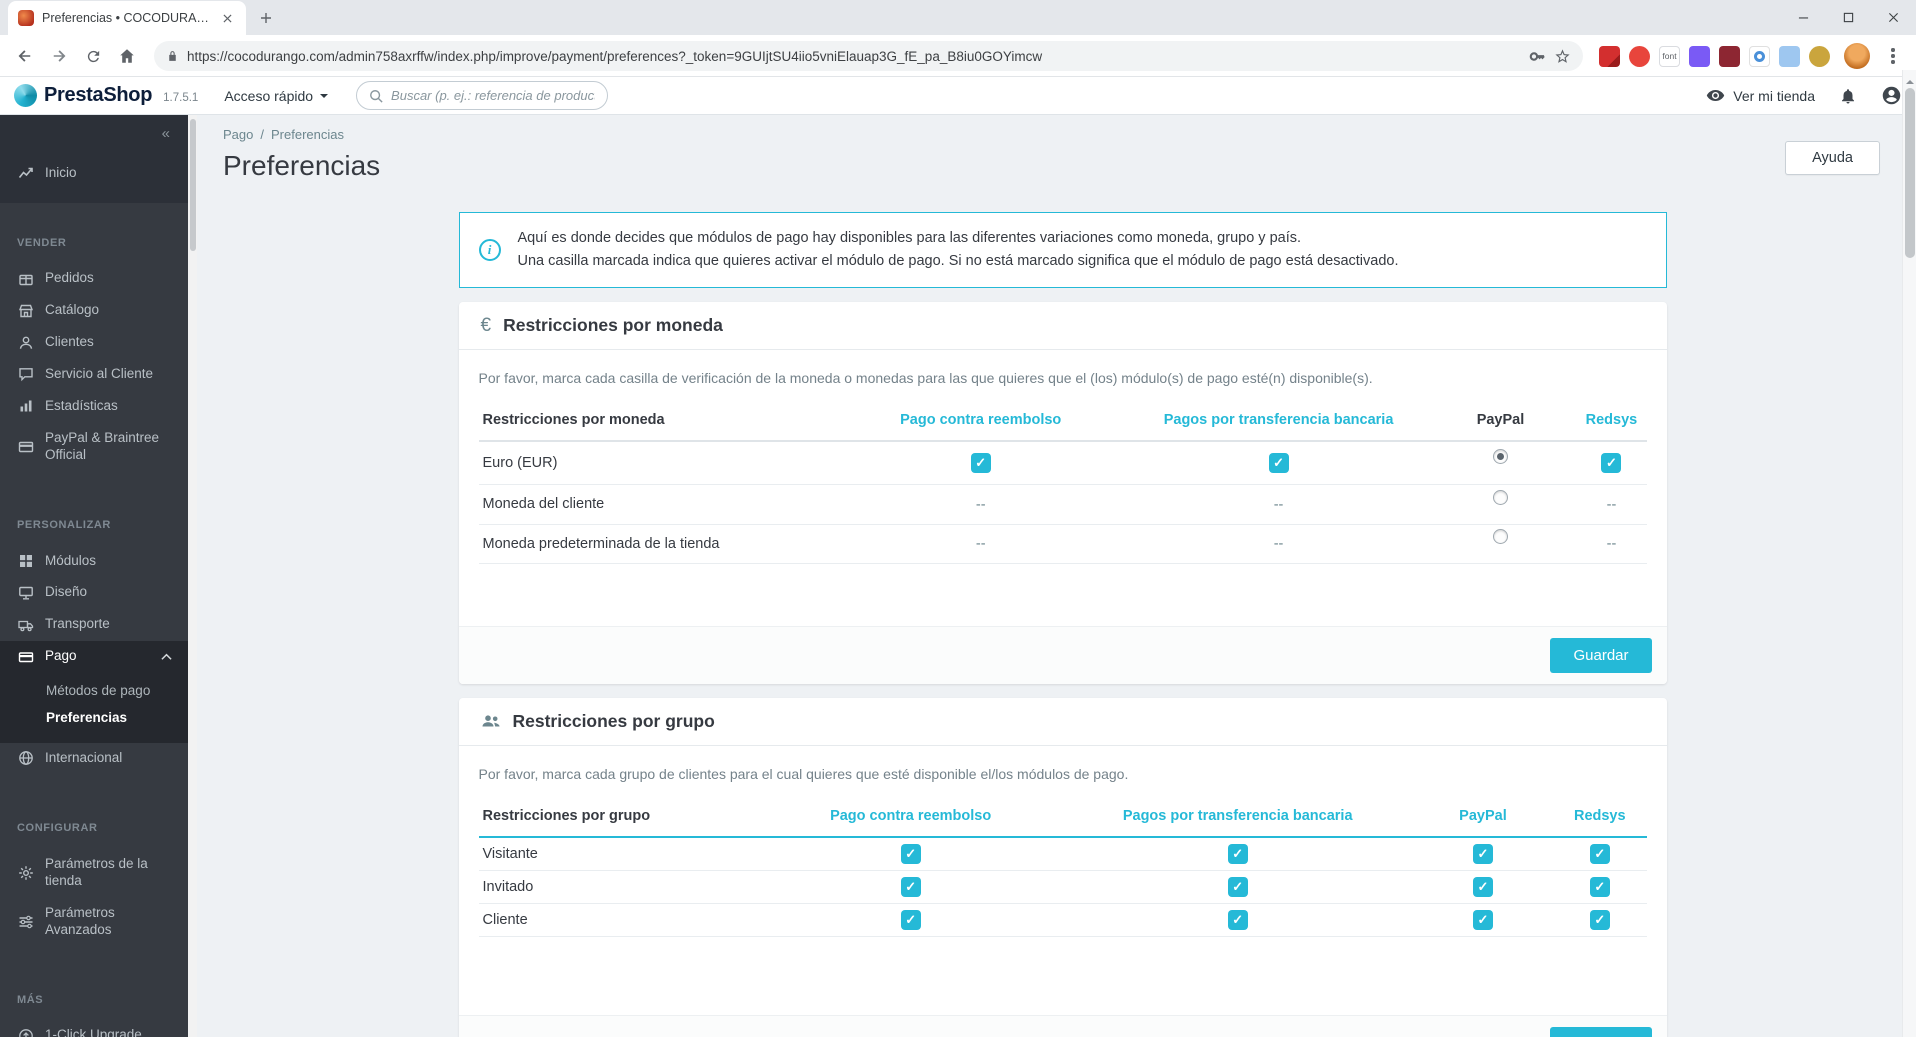  Describe the element at coordinates (94, 173) in the screenshot. I see `sidebar-item-inicio: Inicio` at that location.